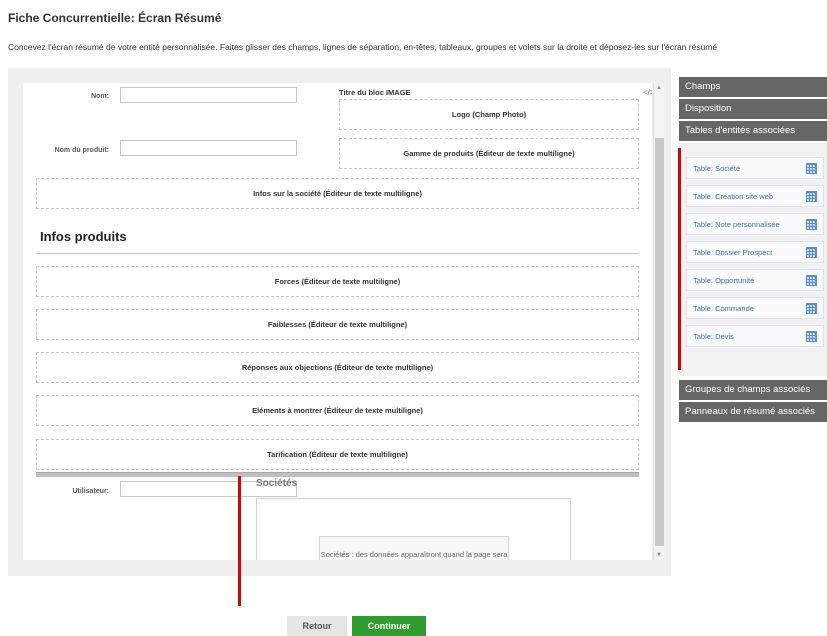  Describe the element at coordinates (753, 131) in the screenshot. I see `sidebar-tables-associees: Tables d'entités associées` at that location.